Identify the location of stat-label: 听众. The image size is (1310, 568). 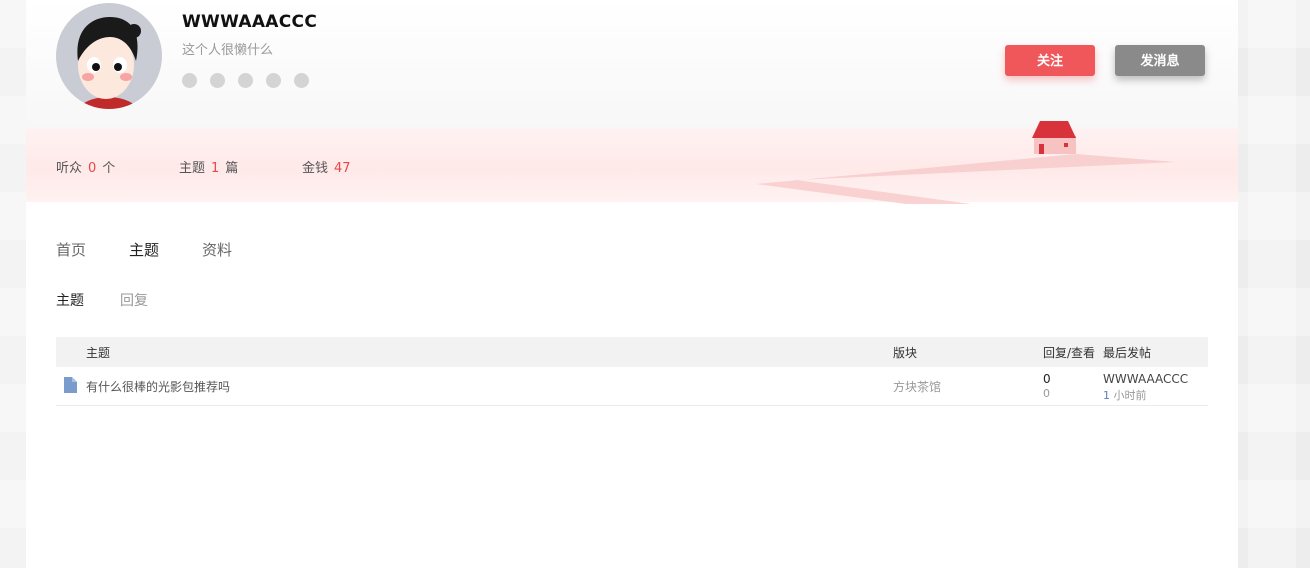
(69, 168).